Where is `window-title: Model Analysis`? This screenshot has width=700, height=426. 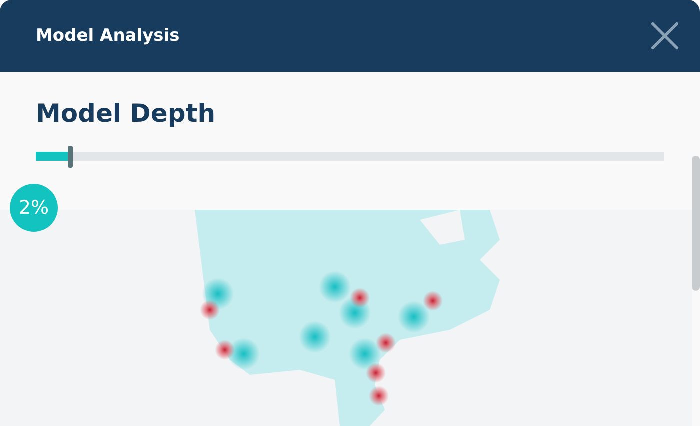 window-title: Model Analysis is located at coordinates (108, 36).